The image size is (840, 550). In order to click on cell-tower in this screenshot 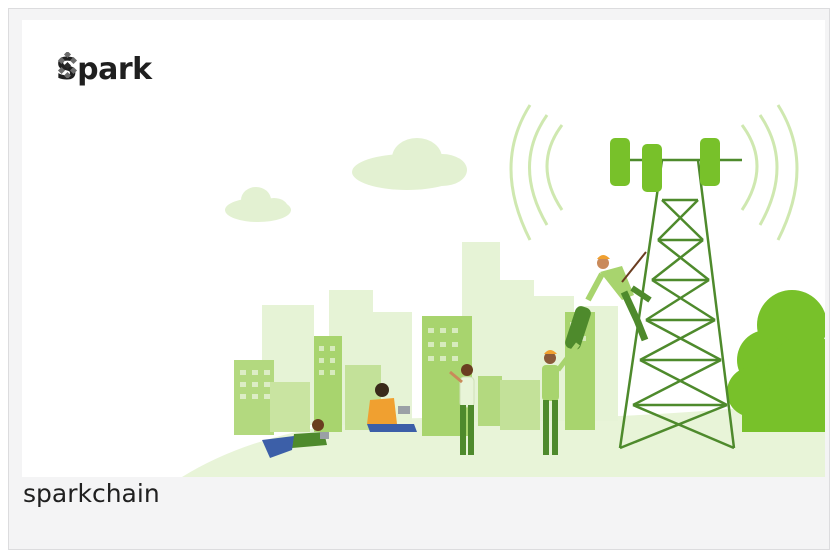, I will do `click(680, 304)`.